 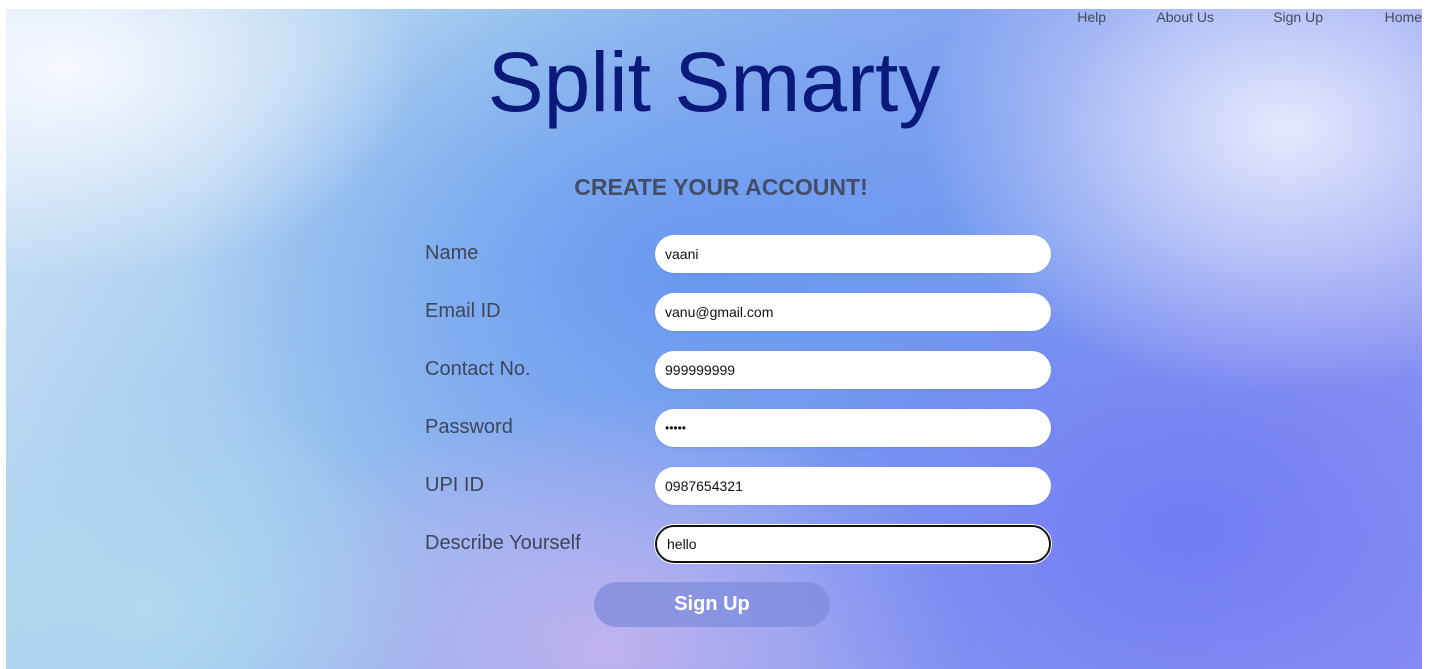 I want to click on nav-about-us-link: About Us, so click(x=1185, y=17).